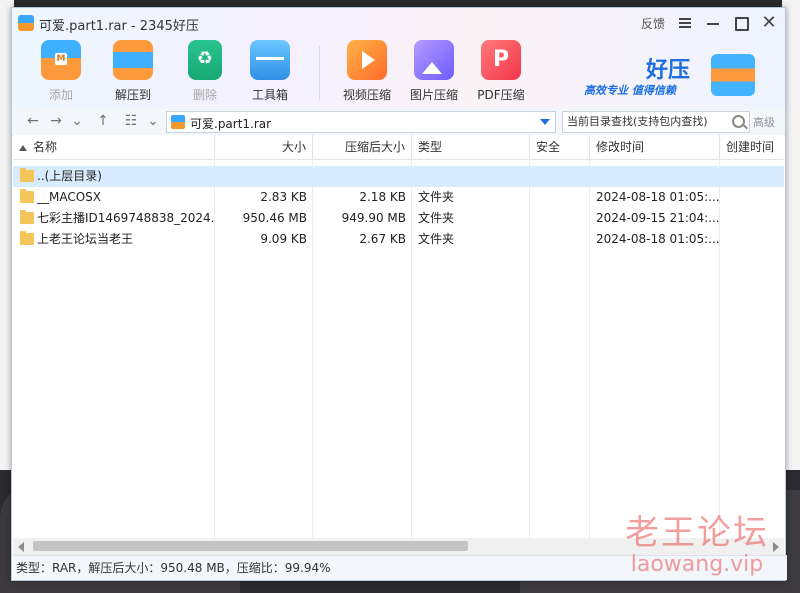 The height and width of the screenshot is (593, 800). I want to click on view-mode-icon: ☷, so click(131, 121).